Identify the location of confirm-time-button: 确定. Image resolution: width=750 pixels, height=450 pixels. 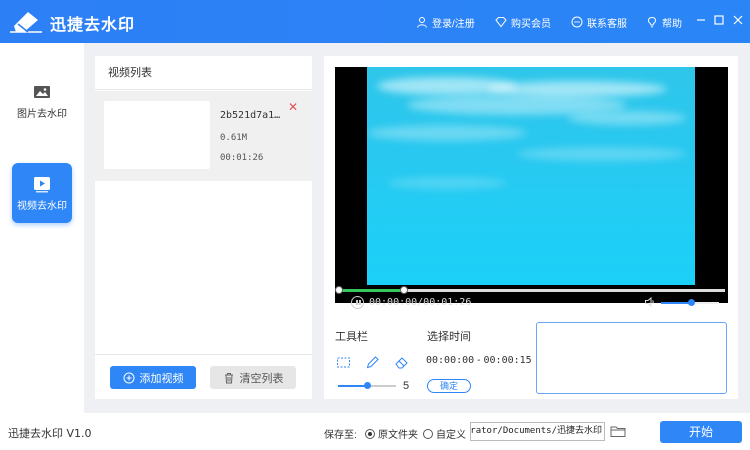
(449, 386).